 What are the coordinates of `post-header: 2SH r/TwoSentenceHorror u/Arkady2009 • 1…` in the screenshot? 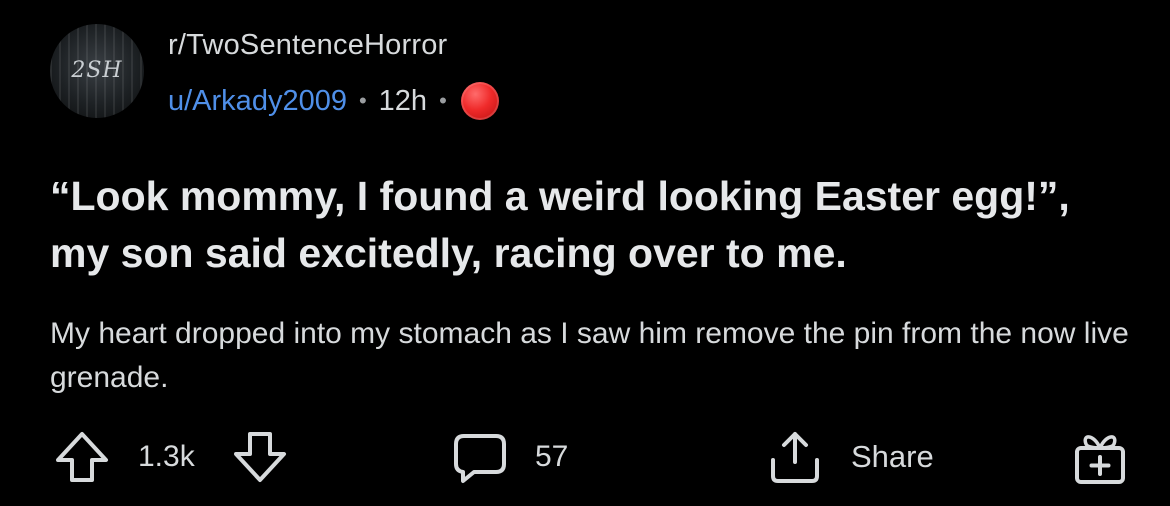 It's located at (400, 74).